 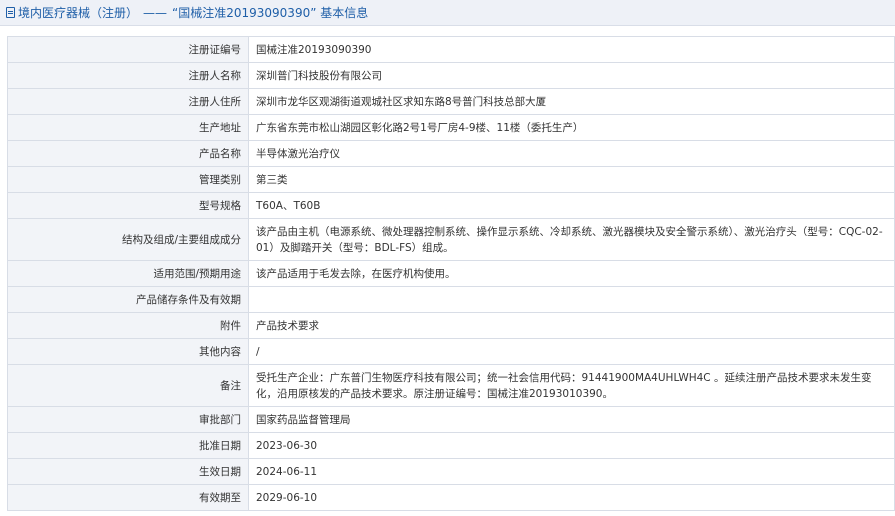 What do you see at coordinates (571, 179) in the screenshot?
I see `row-value: 第三类` at bounding box center [571, 179].